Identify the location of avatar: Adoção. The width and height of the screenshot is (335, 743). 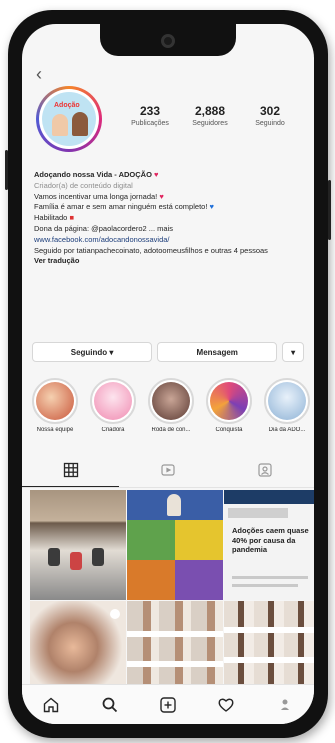
(69, 119).